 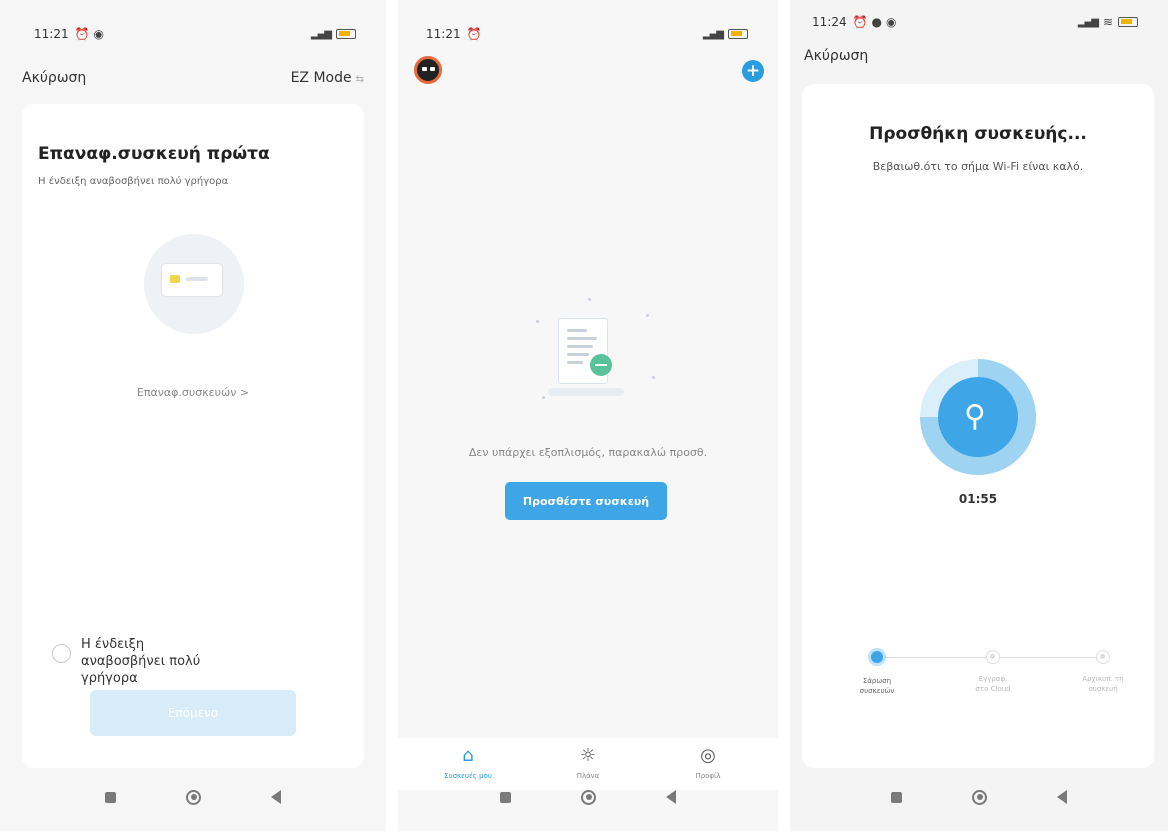 I want to click on empty-state-text: Δεν υπάρχει εξοπλισμός, παρακαλώ προσθ., so click(x=588, y=452).